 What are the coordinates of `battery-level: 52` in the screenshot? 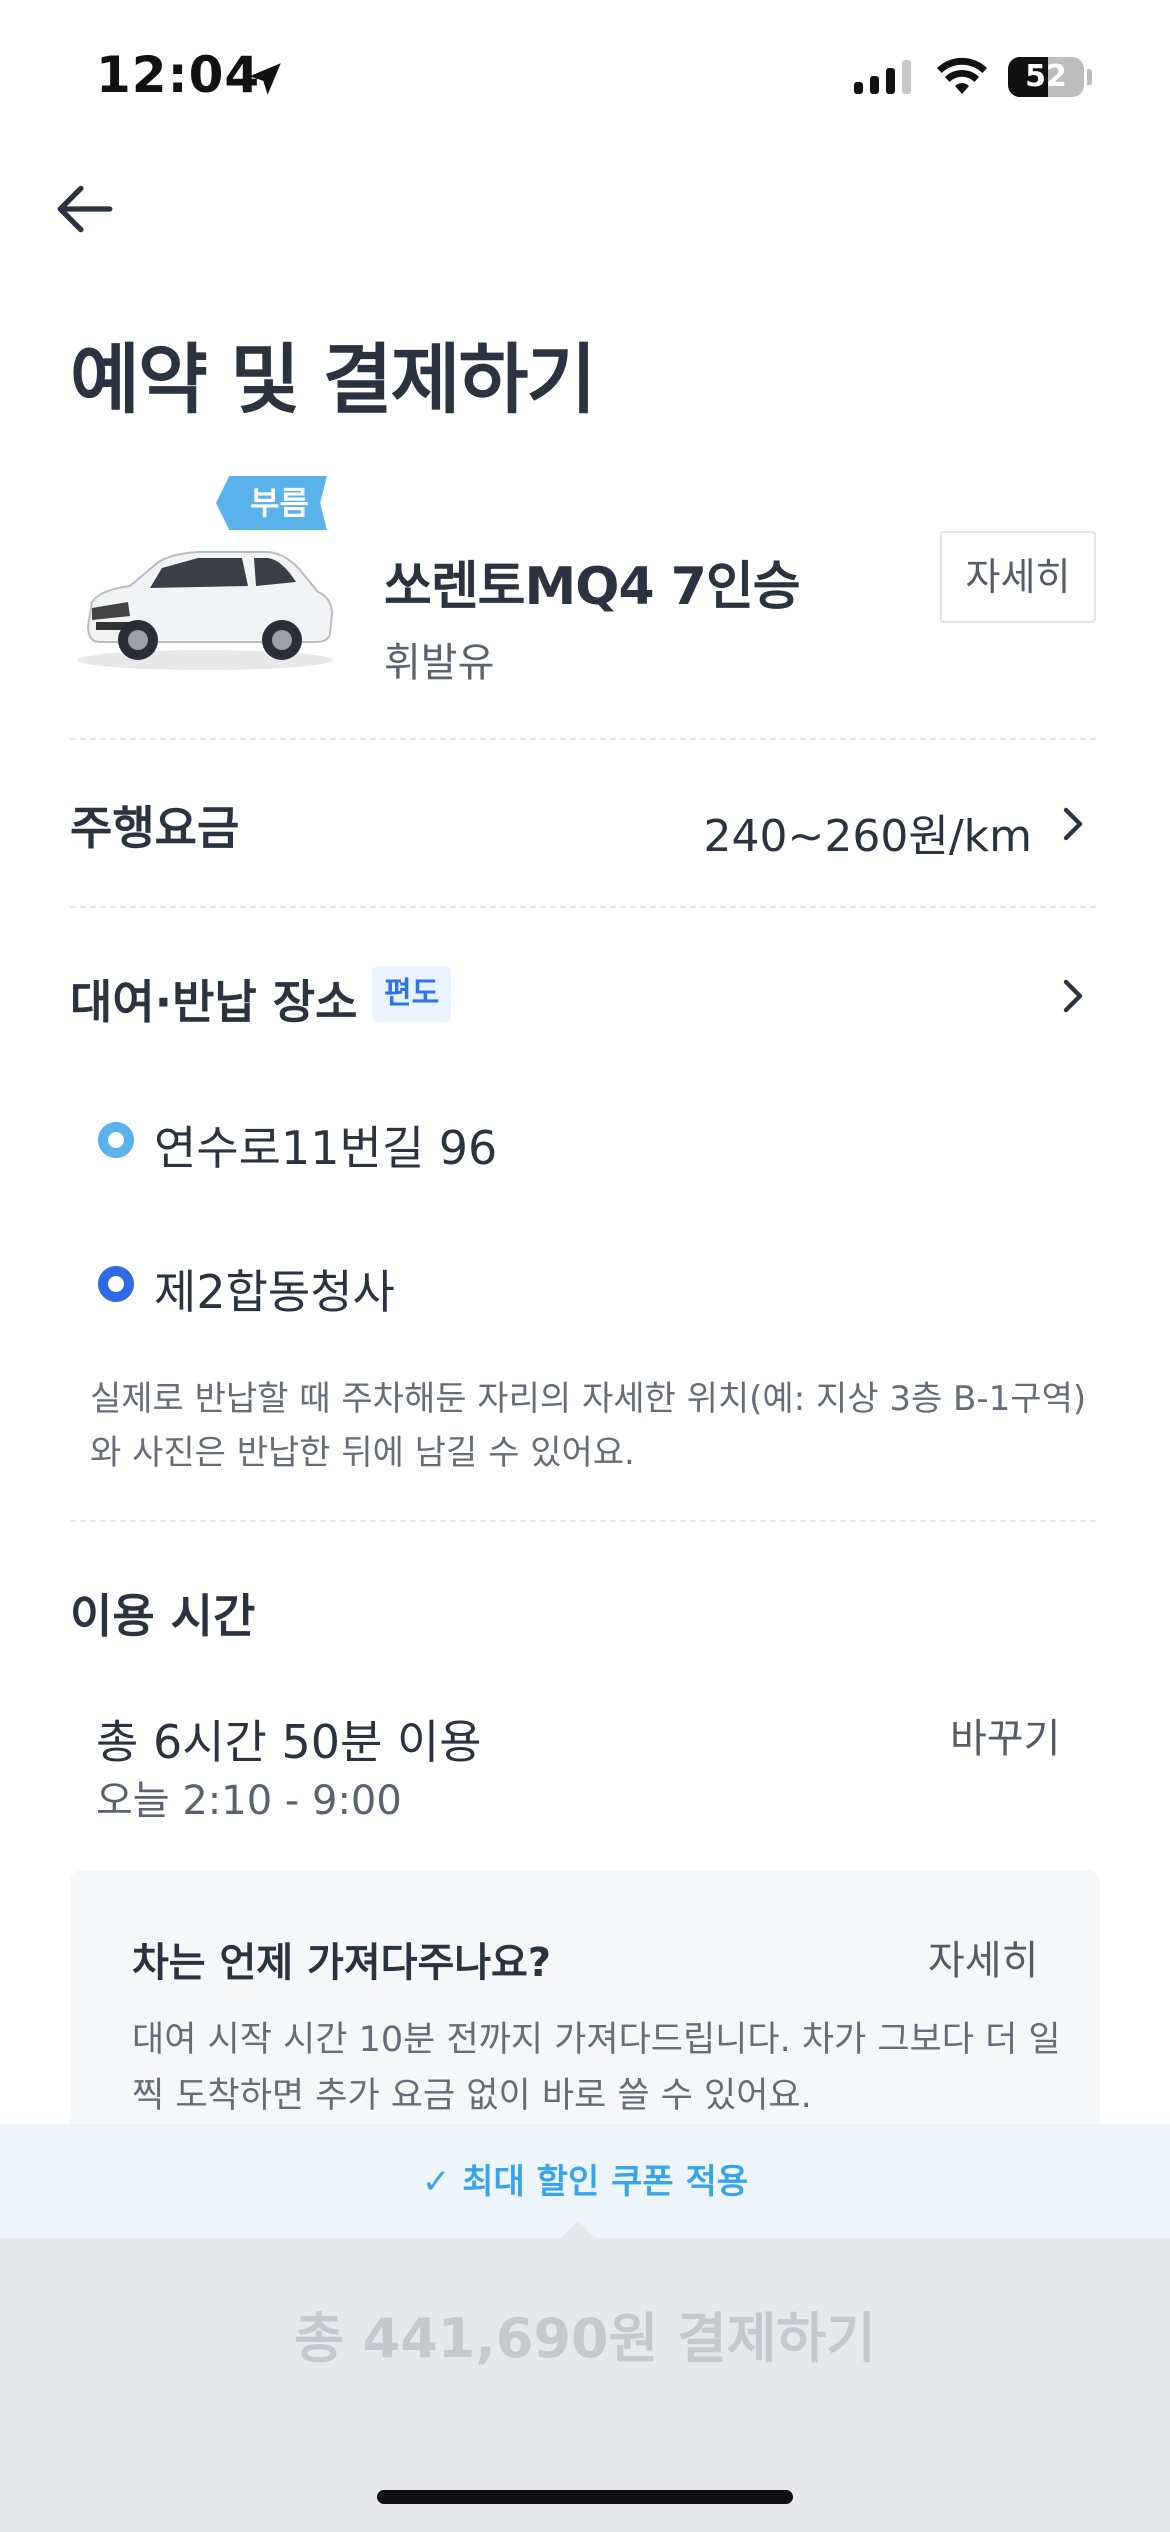 It's located at (1046, 76).